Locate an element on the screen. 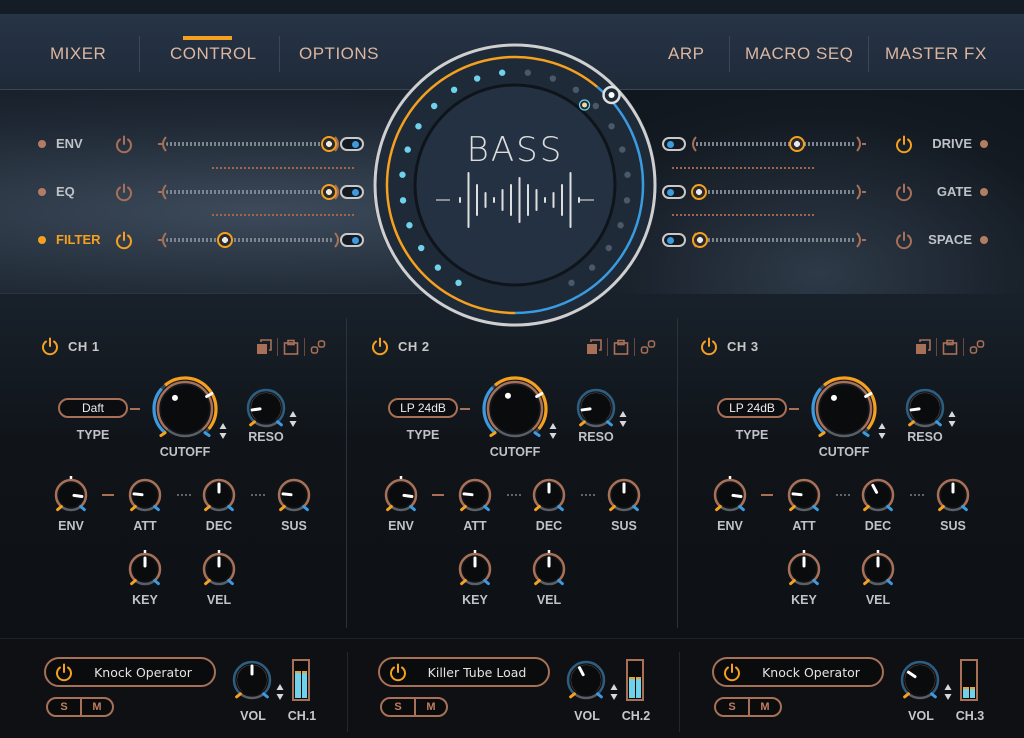 The height and width of the screenshot is (738, 1024). level-meter is located at coordinates (301, 680).